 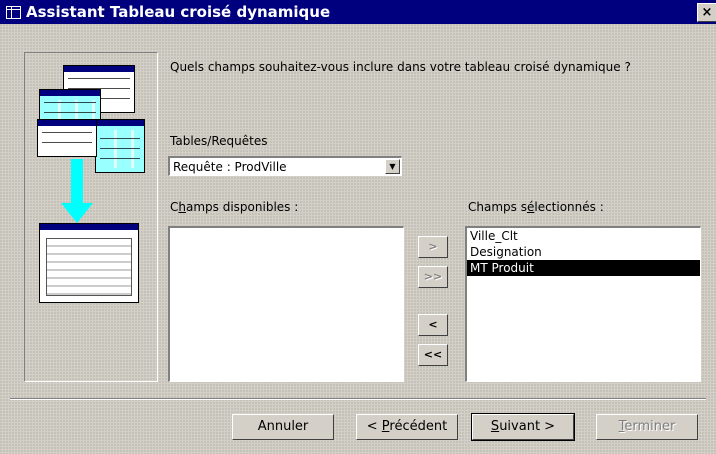 What do you see at coordinates (433, 325) in the screenshot?
I see `remove-field-button: <` at bounding box center [433, 325].